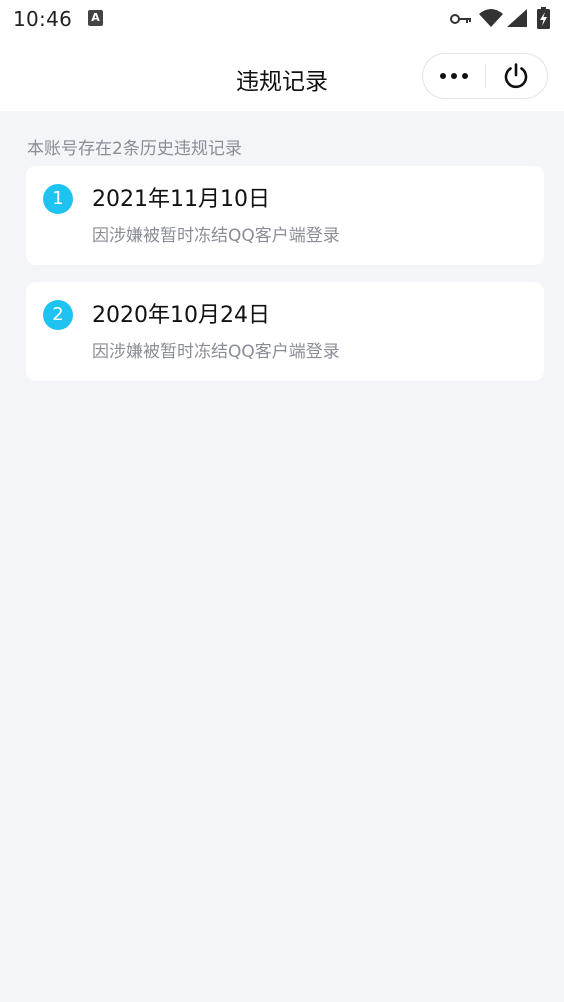  What do you see at coordinates (181, 199) in the screenshot?
I see `record-date: 2021年11月10日` at bounding box center [181, 199].